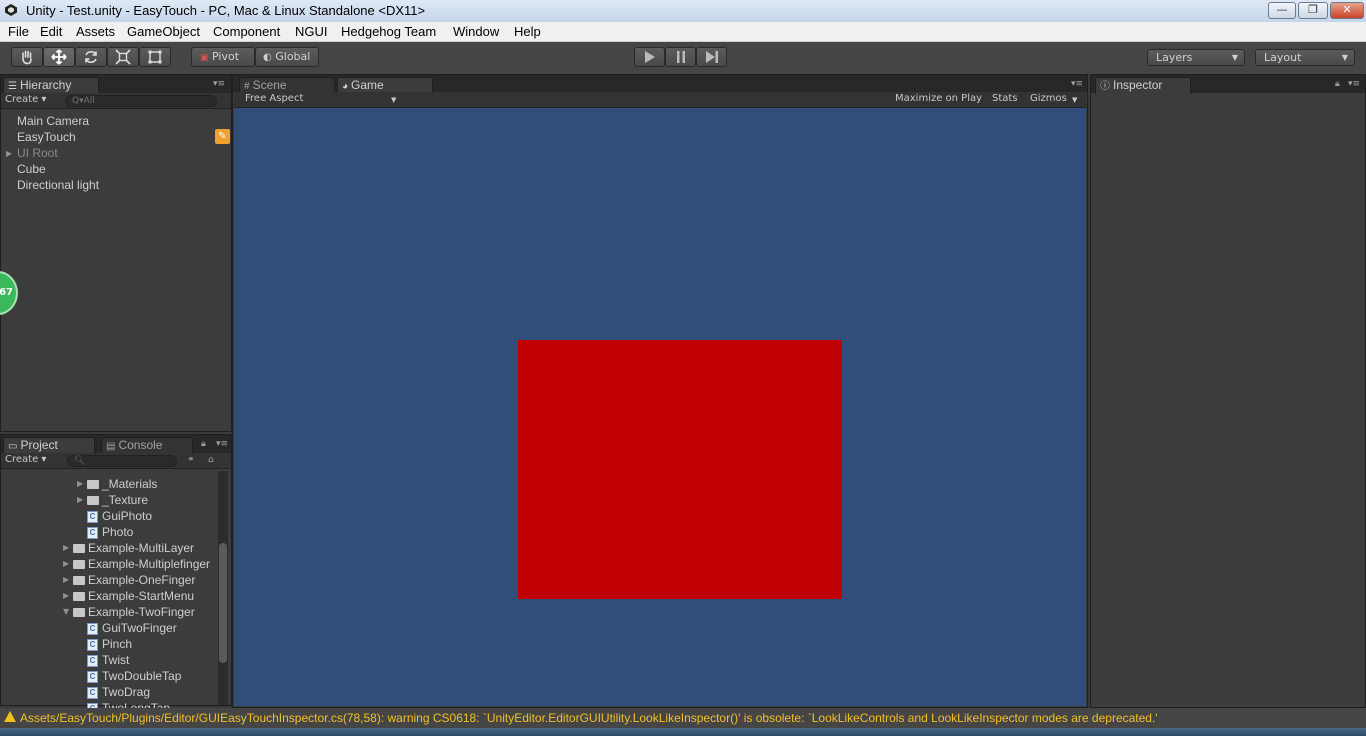 The height and width of the screenshot is (736, 1366). I want to click on minimize-button: —, so click(1282, 10).